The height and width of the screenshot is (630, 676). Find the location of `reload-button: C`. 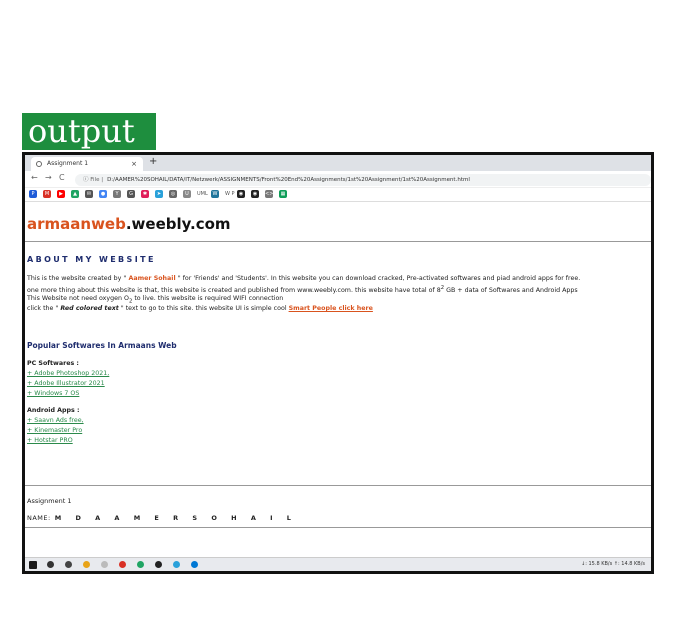

reload-button: C is located at coordinates (62, 177).